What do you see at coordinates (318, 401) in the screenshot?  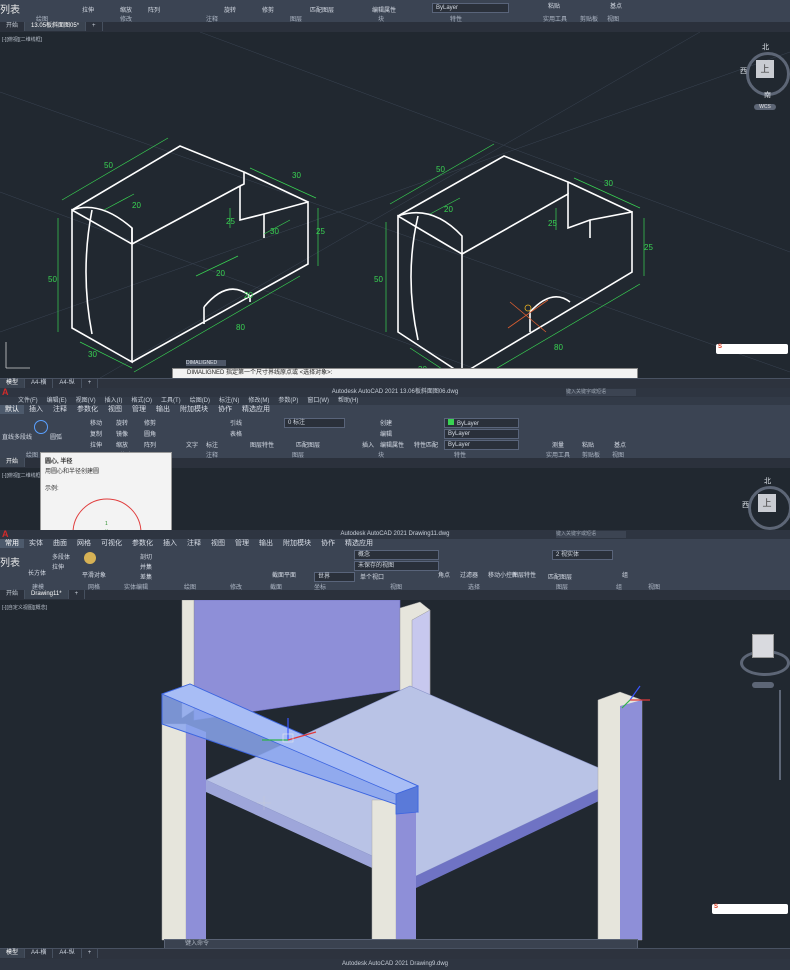 I see `menu-window: 窗口(W)` at bounding box center [318, 401].